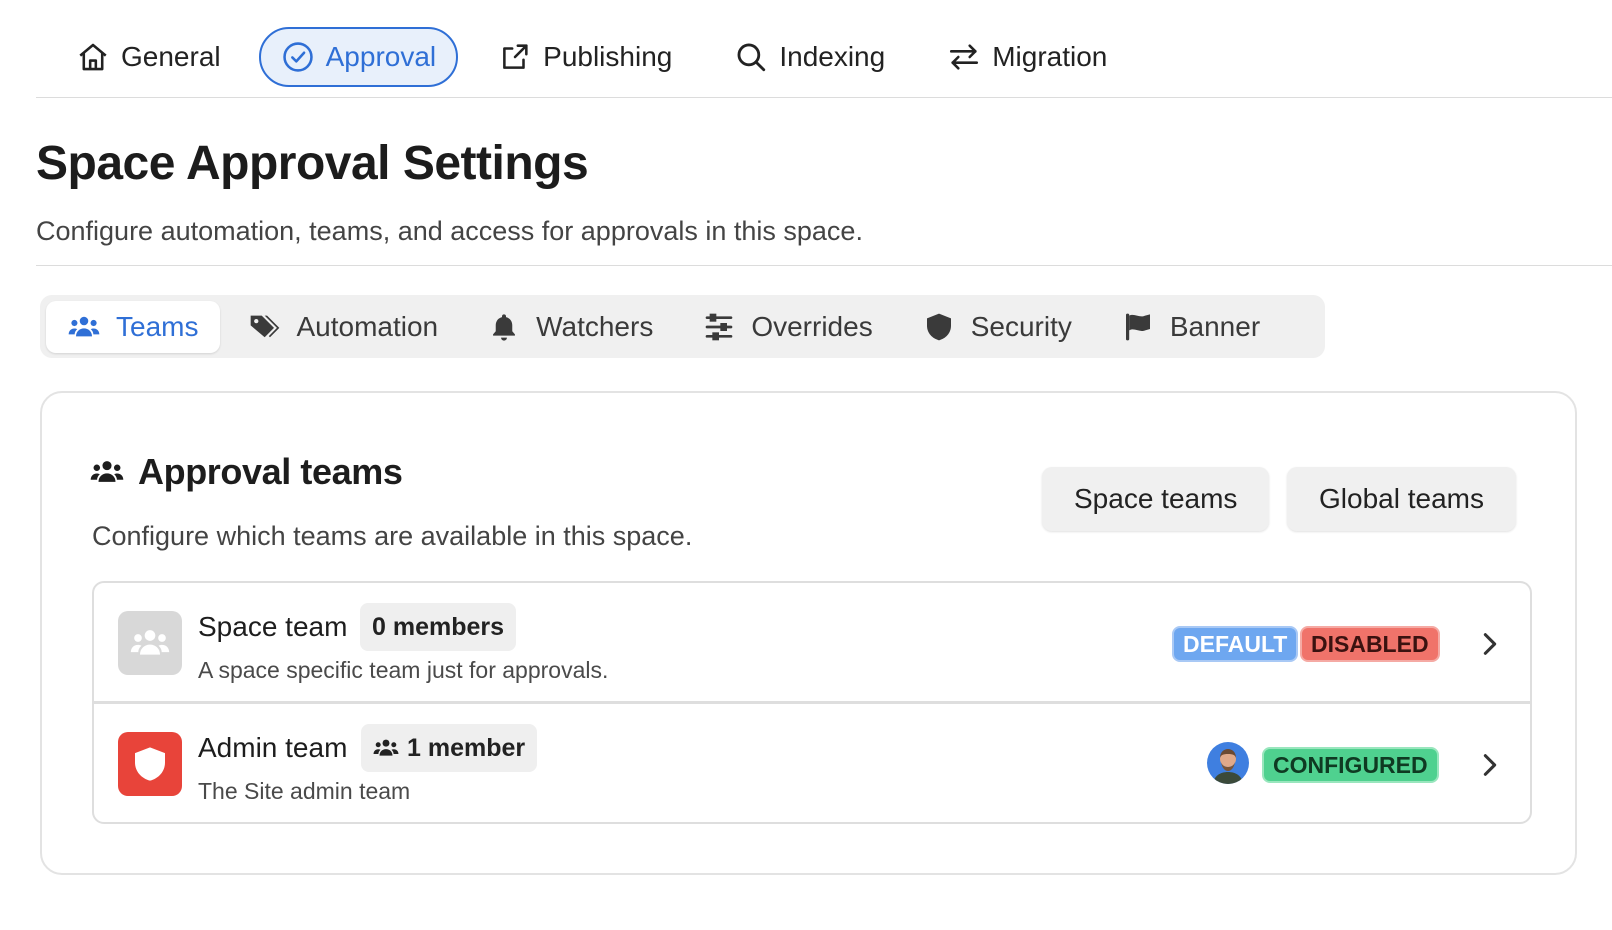  Describe the element at coordinates (273, 747) in the screenshot. I see `team-name: Admin team` at that location.